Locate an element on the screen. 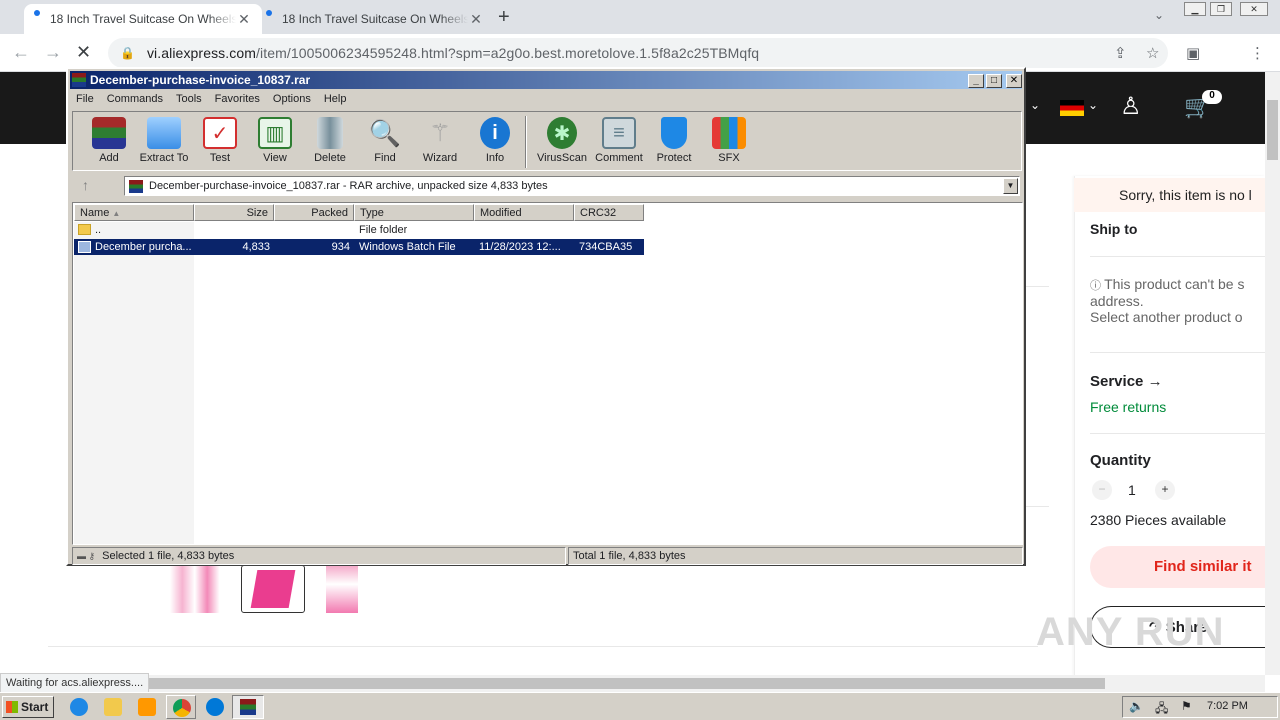 This screenshot has width=1280, height=720. extract-to-button: Extract To is located at coordinates (164, 142).